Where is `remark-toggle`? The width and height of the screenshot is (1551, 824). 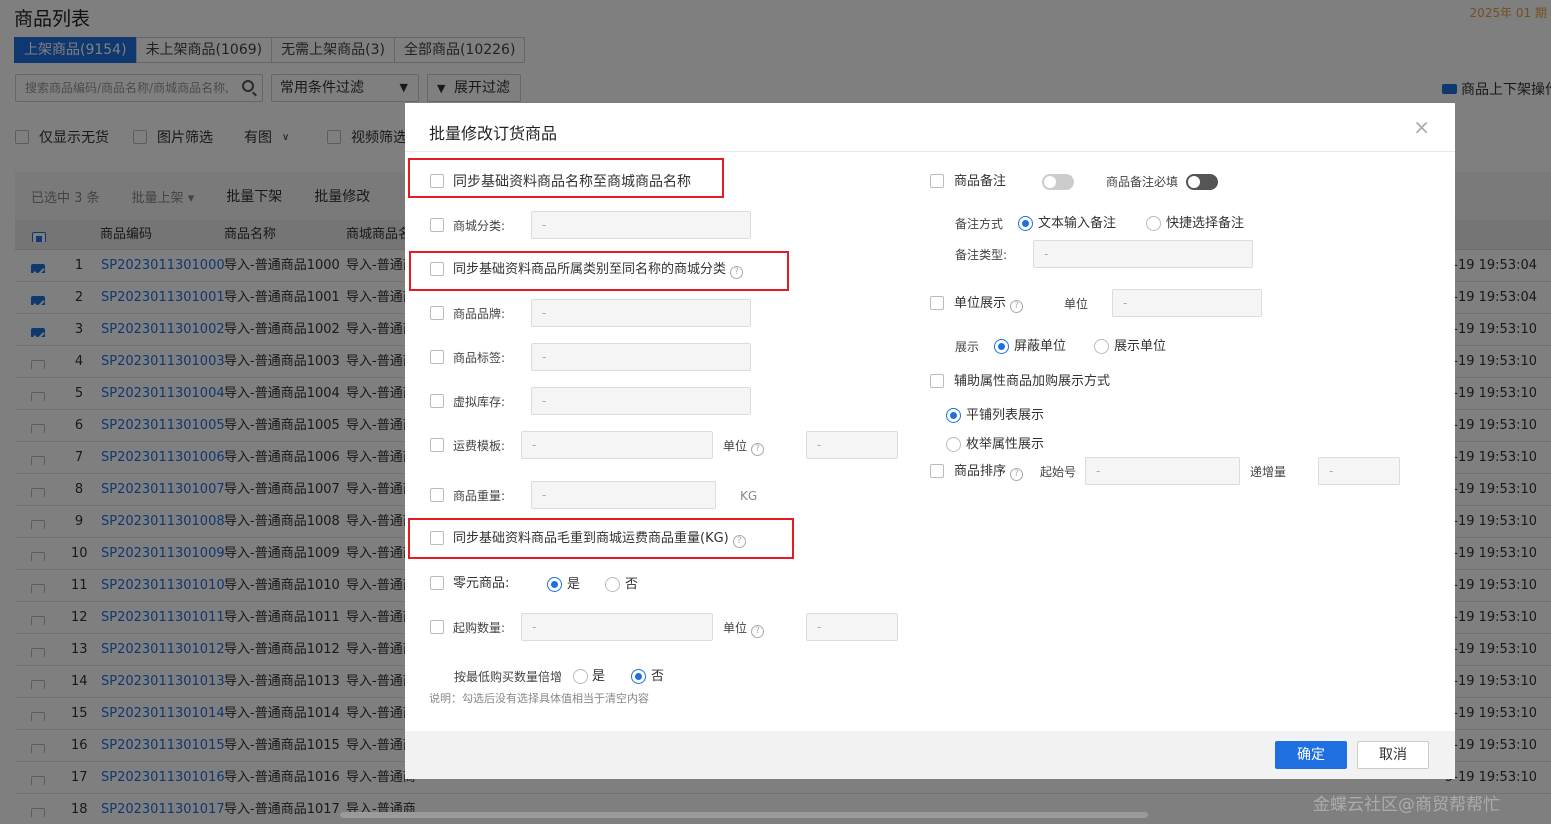 remark-toggle is located at coordinates (1058, 182).